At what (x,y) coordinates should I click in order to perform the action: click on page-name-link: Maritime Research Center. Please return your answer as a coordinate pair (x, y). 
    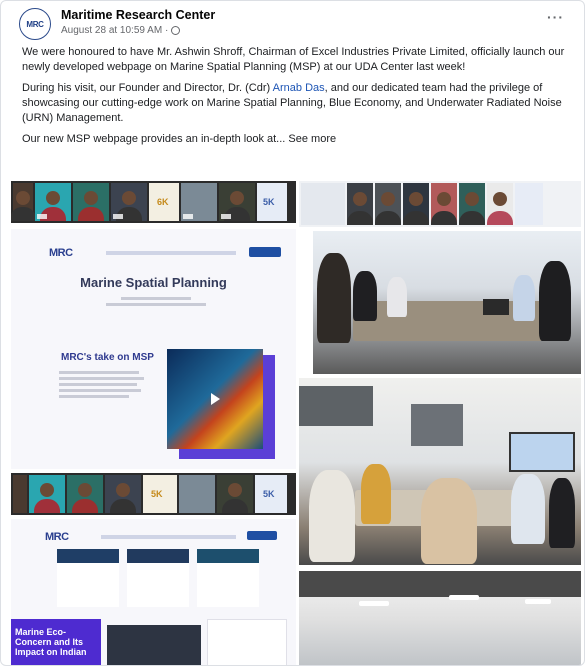
    Looking at the image, I should click on (138, 15).